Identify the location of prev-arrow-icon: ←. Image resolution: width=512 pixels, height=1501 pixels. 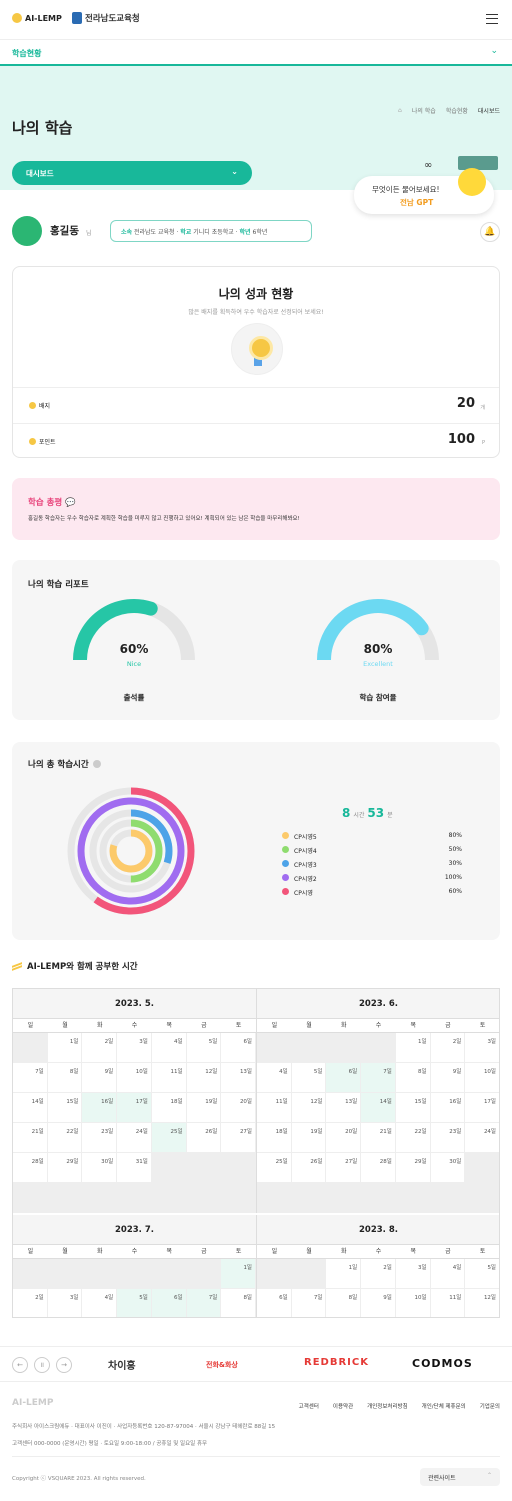
(20, 1365).